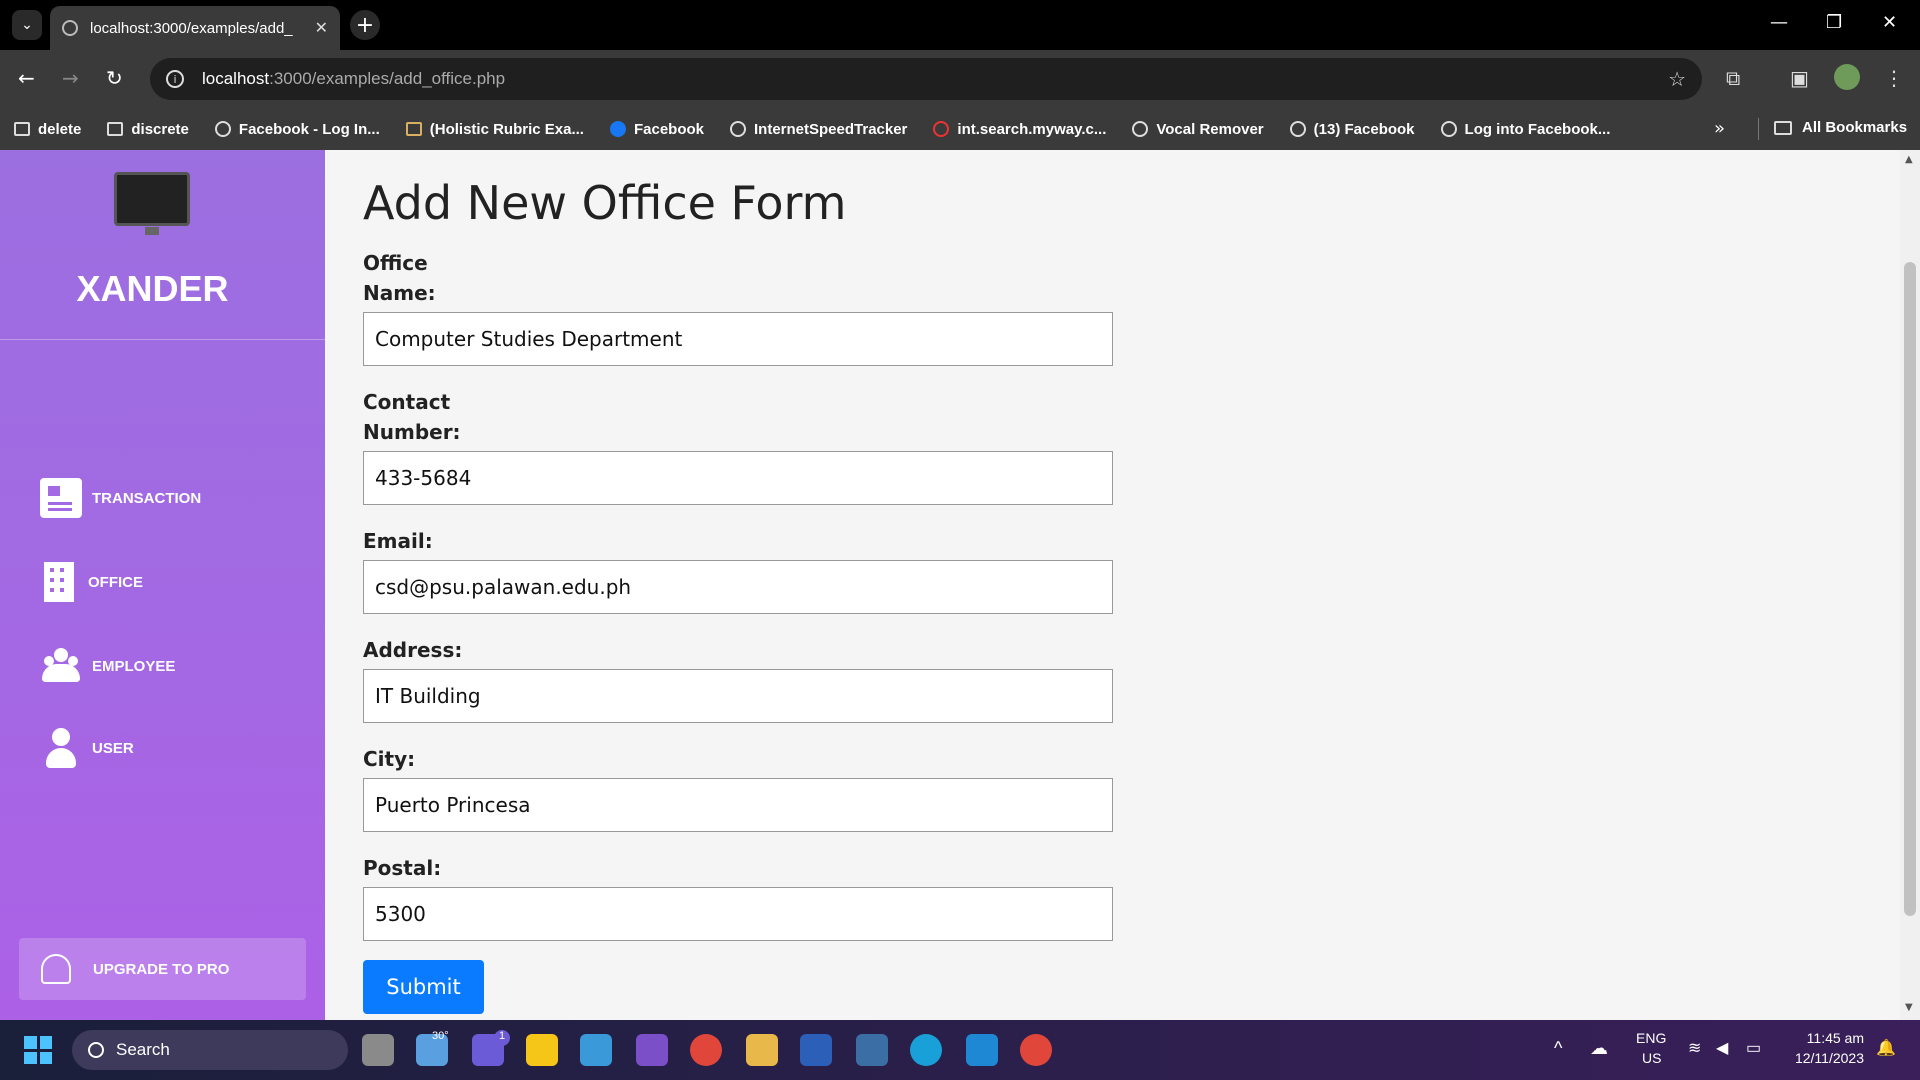  I want to click on chrome-active-icon, so click(1036, 1050).